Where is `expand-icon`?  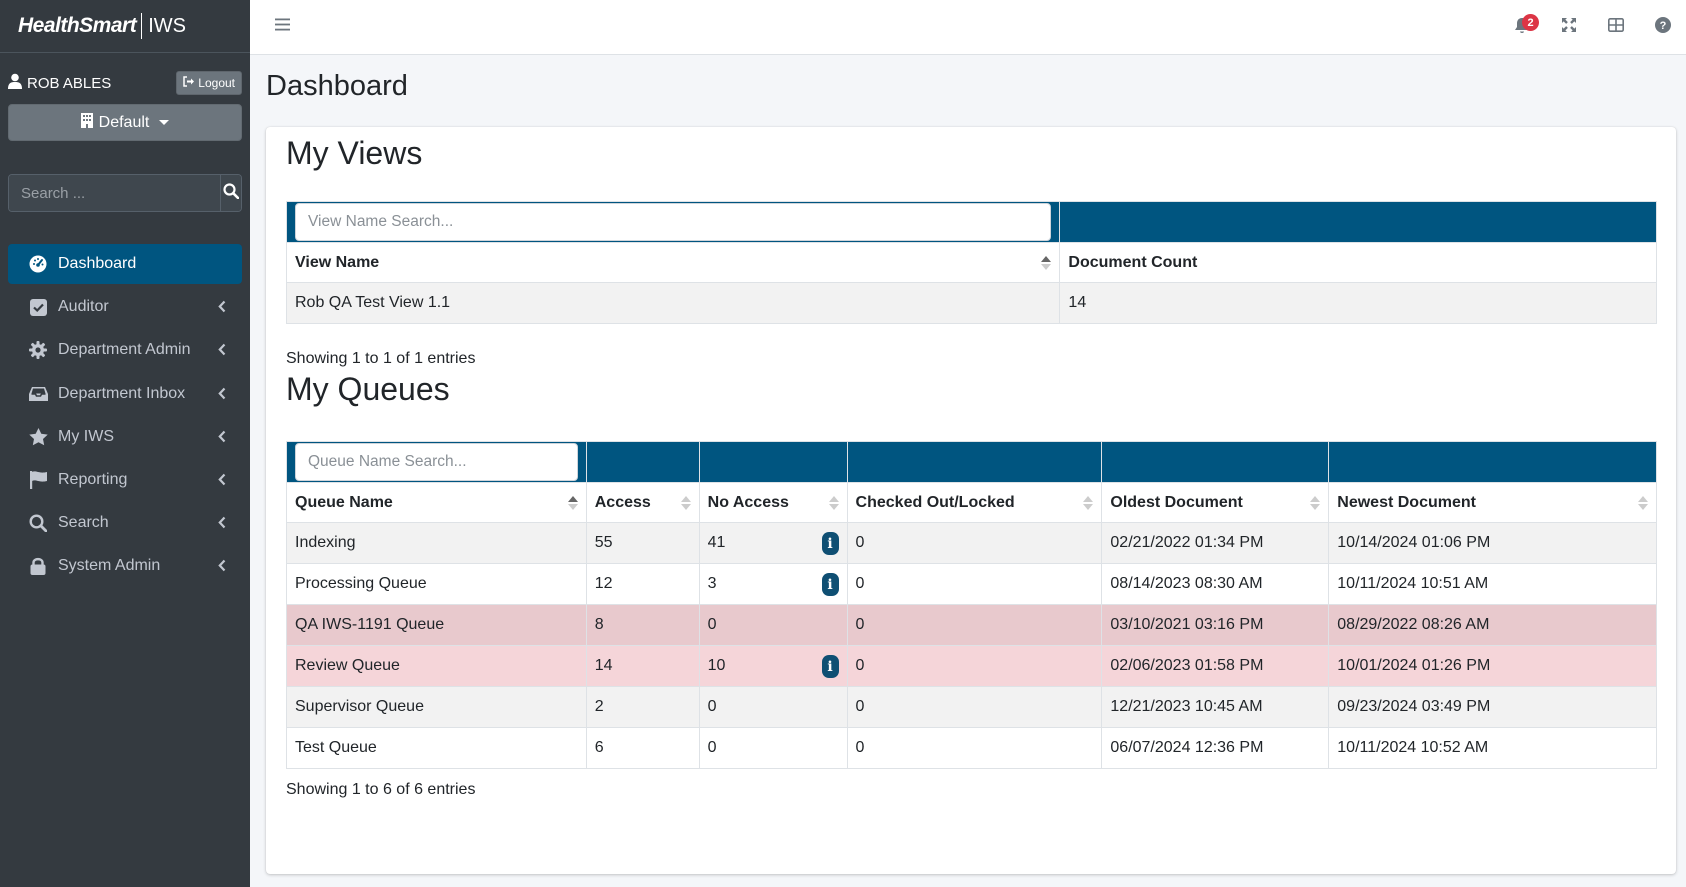
expand-icon is located at coordinates (1568, 27).